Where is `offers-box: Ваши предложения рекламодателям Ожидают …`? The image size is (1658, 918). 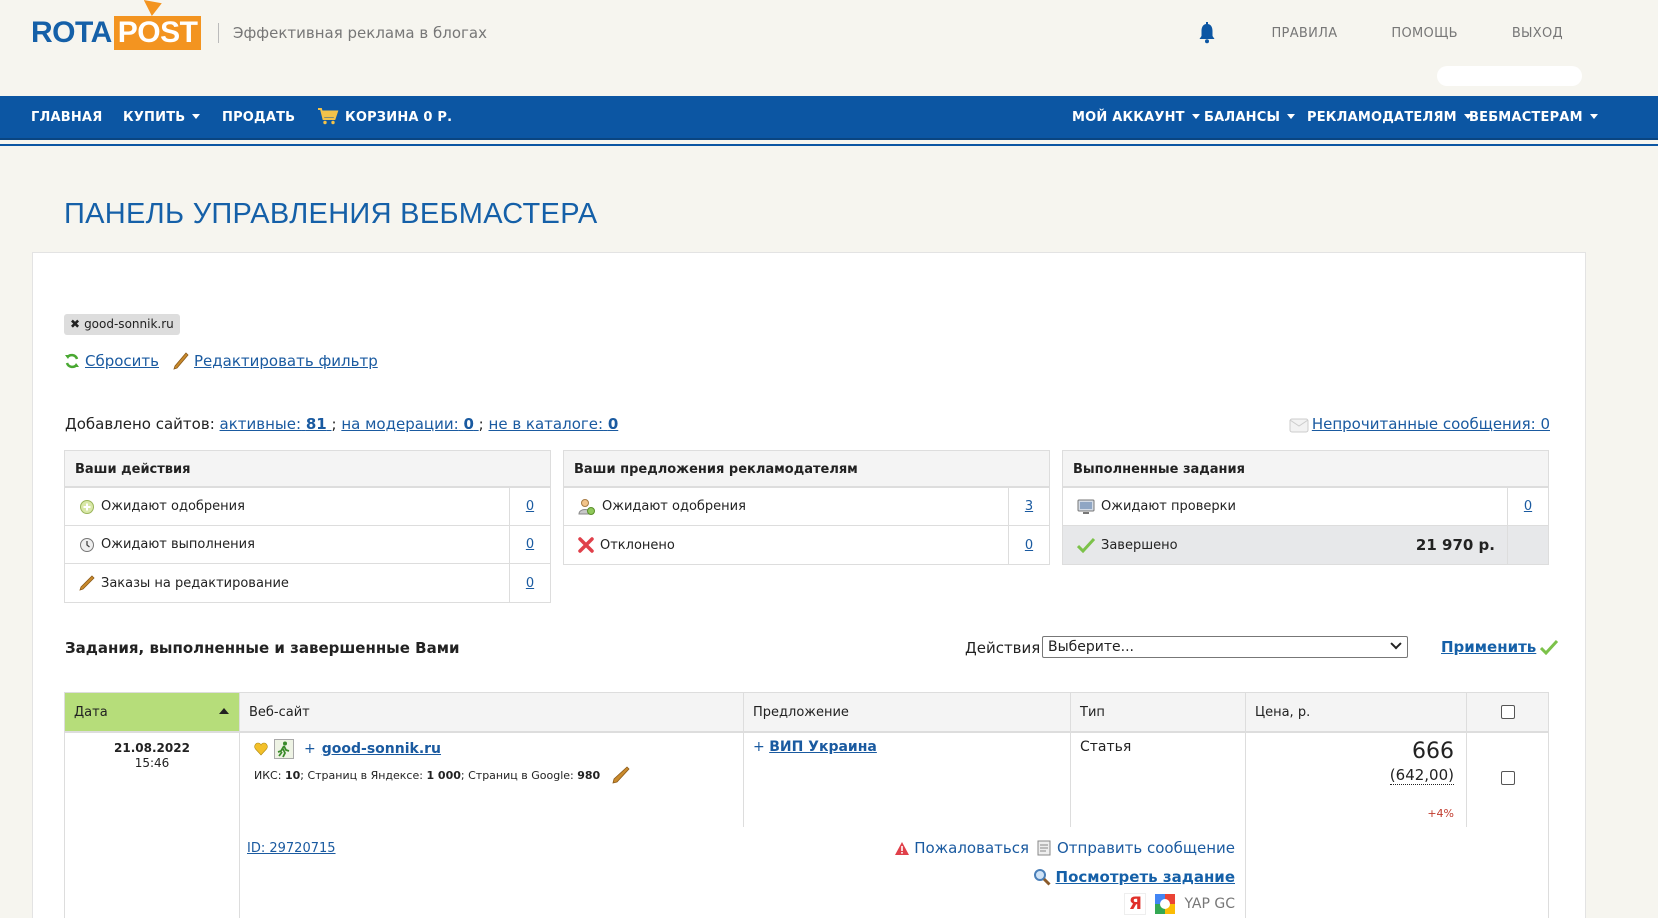 offers-box: Ваши предложения рекламодателям Ожидают … is located at coordinates (806, 507).